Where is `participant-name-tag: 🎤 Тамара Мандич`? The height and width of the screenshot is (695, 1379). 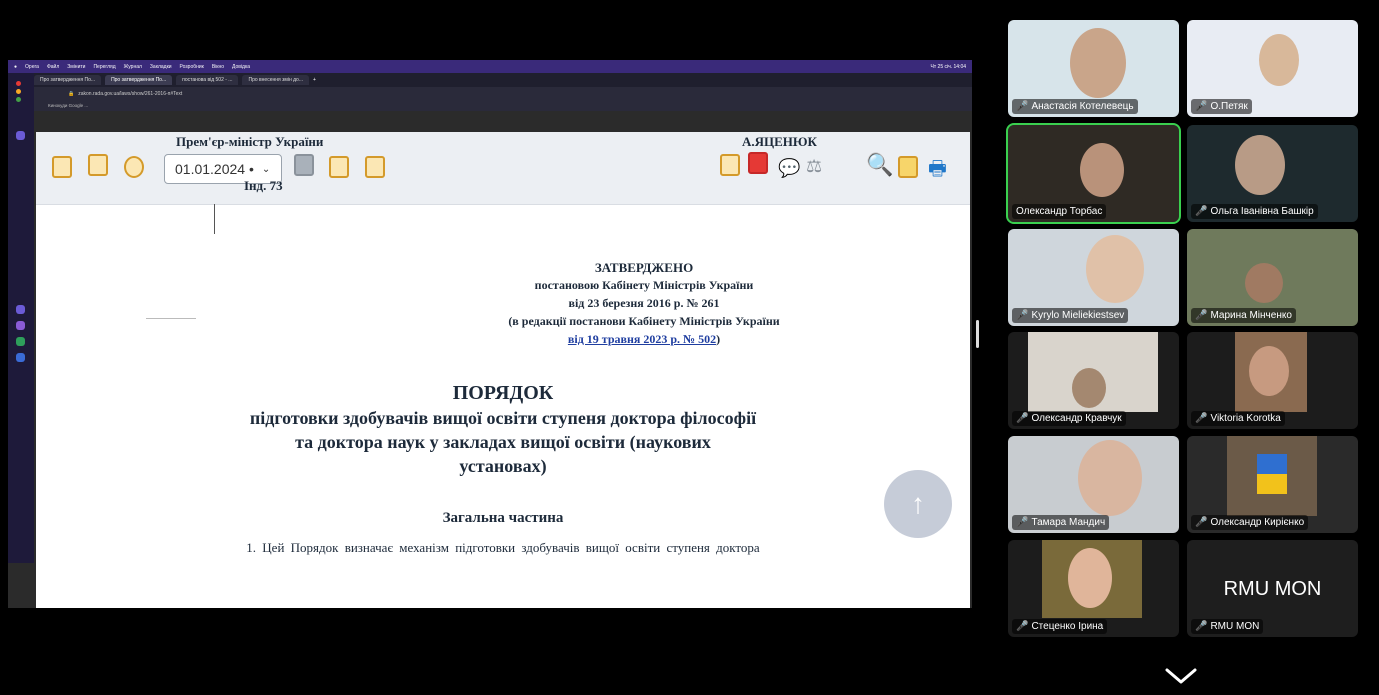
participant-name-tag: 🎤 Тамара Мандич is located at coordinates (1061, 522).